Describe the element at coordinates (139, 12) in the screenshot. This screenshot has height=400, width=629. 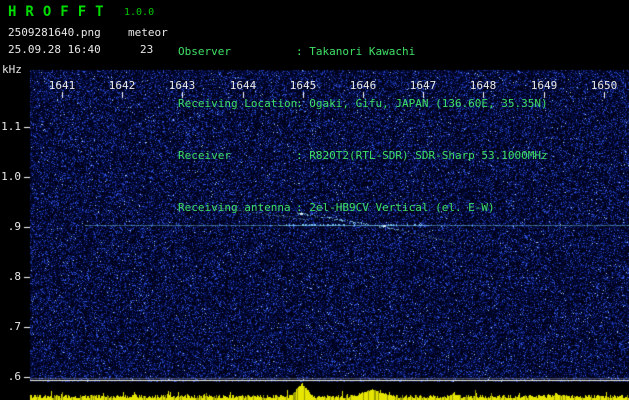
I see `app-version: 1.0.0` at that location.